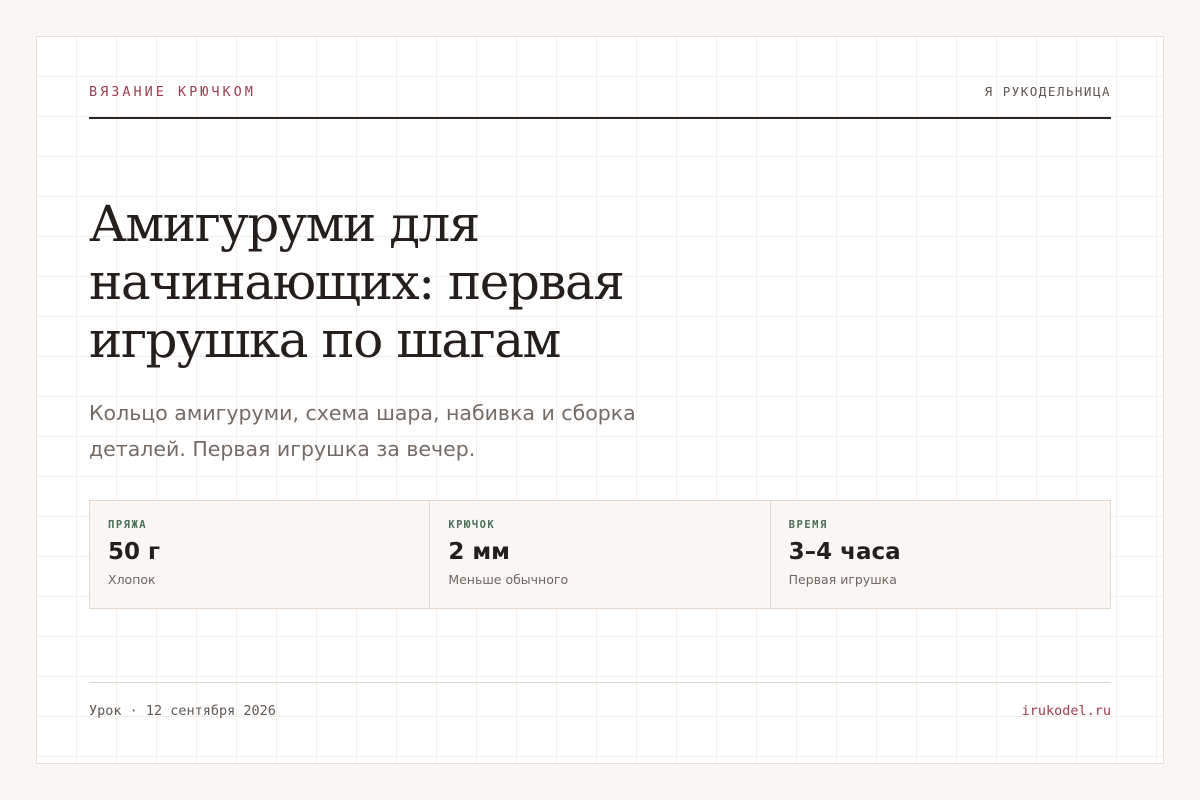 This screenshot has height=800, width=1200. What do you see at coordinates (479, 552) in the screenshot?
I see `stat-value: 2 мм` at bounding box center [479, 552].